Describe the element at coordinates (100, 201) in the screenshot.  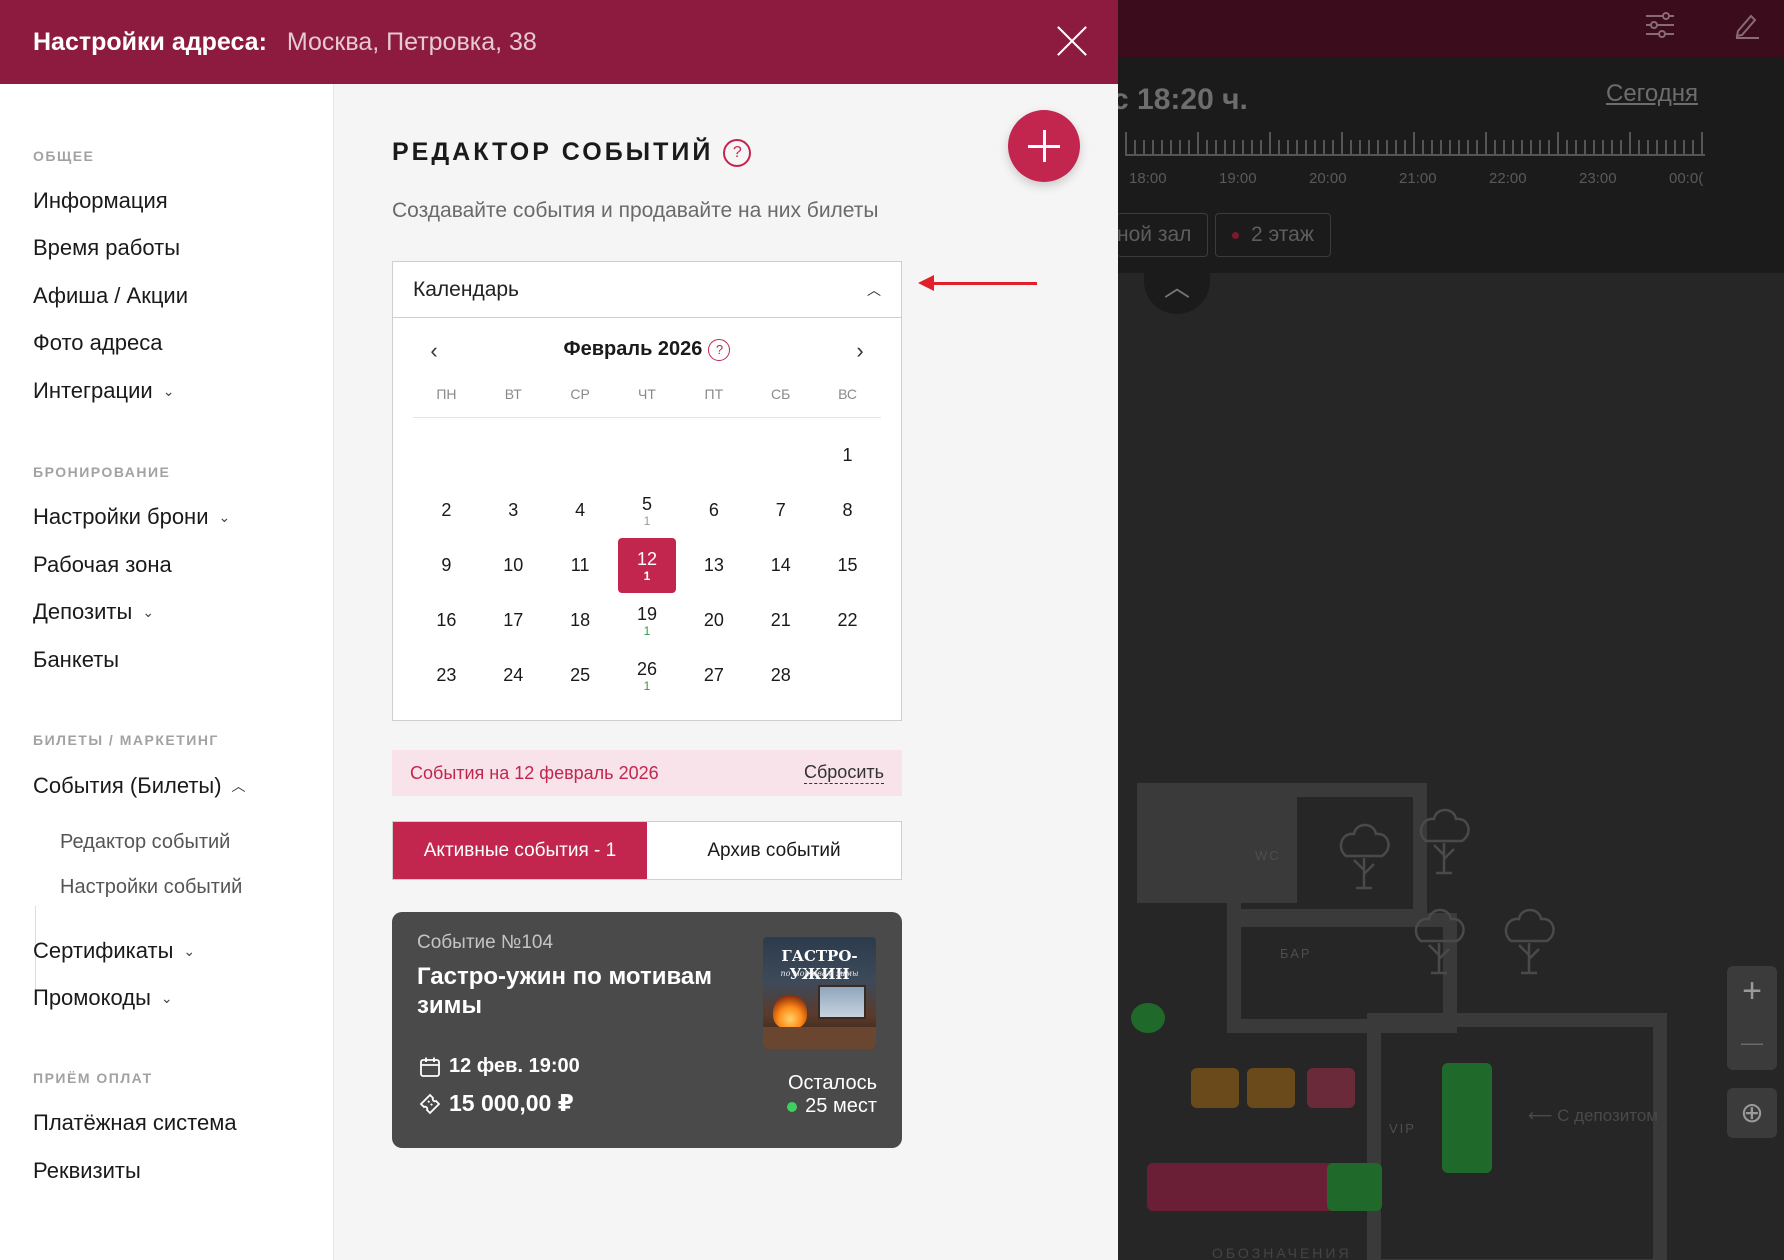
I see `sidebar-item-info: Информация` at that location.